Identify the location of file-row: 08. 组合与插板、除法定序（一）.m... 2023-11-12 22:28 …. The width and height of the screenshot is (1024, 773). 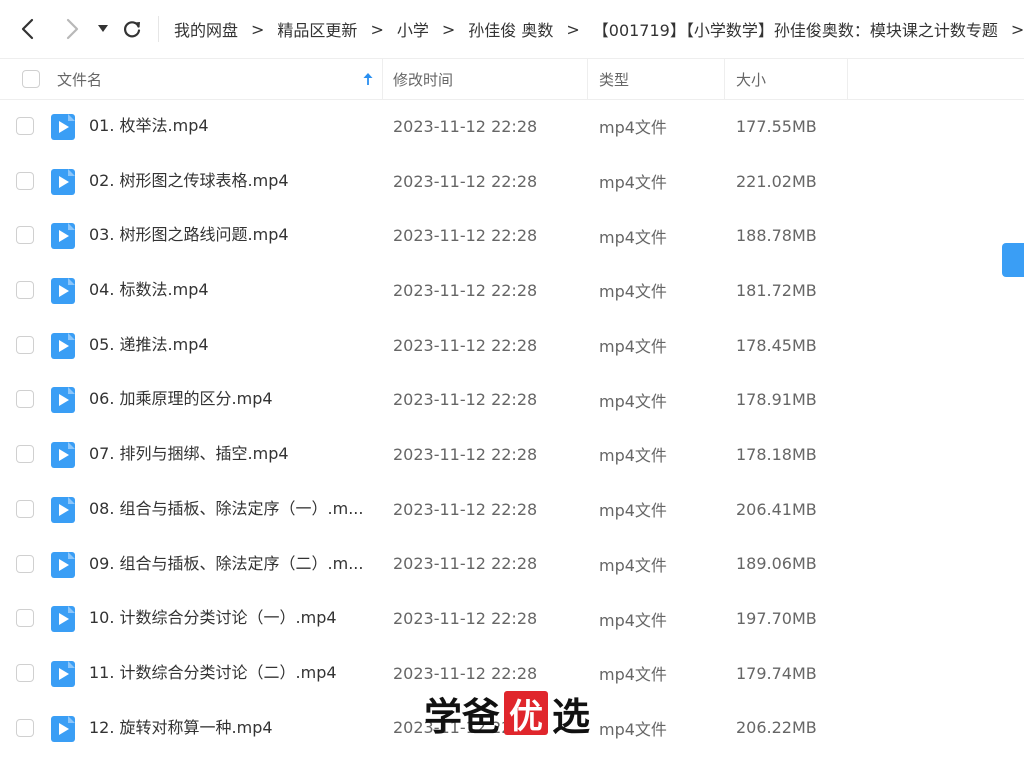
(512, 509).